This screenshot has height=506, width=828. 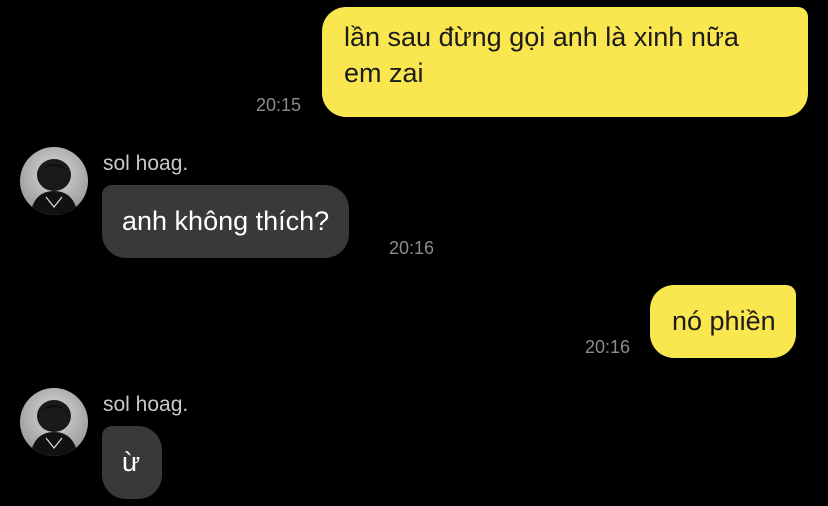 I want to click on message-text: ừ, so click(x=131, y=462).